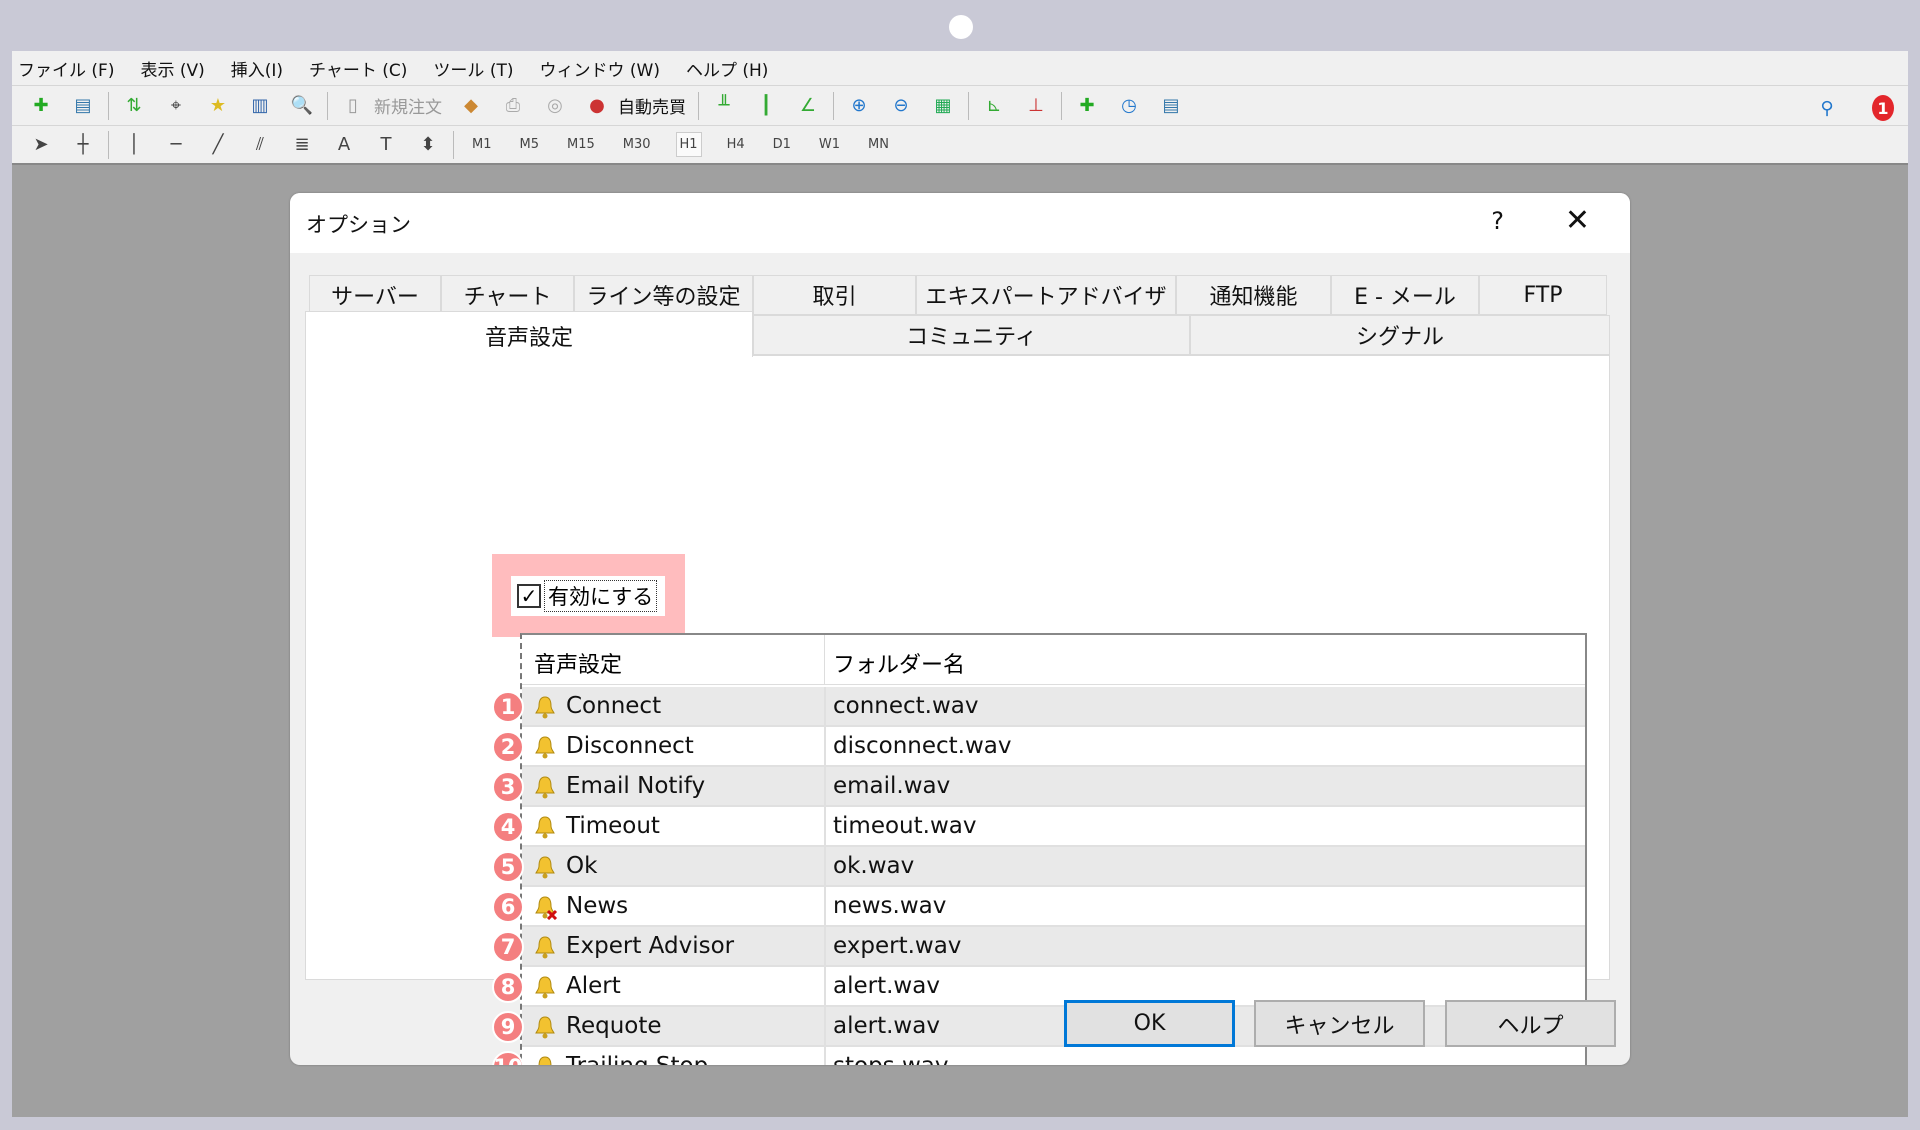 The width and height of the screenshot is (1920, 1130). Describe the element at coordinates (218, 145) in the screenshot. I see `trendline-icon: ╱` at that location.